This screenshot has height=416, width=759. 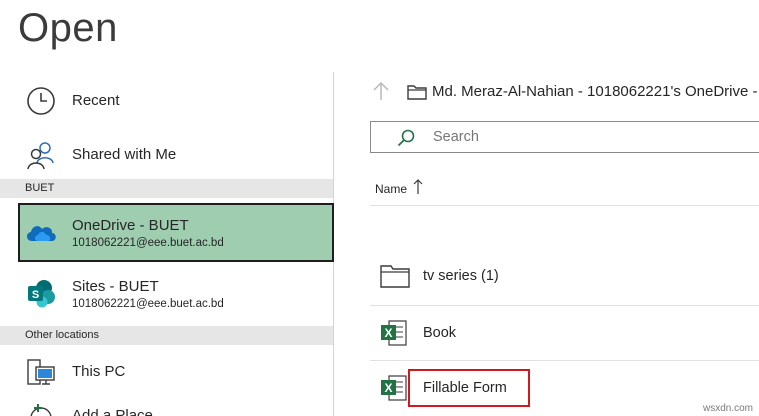 I want to click on column-header-name: Name, so click(x=399, y=188).